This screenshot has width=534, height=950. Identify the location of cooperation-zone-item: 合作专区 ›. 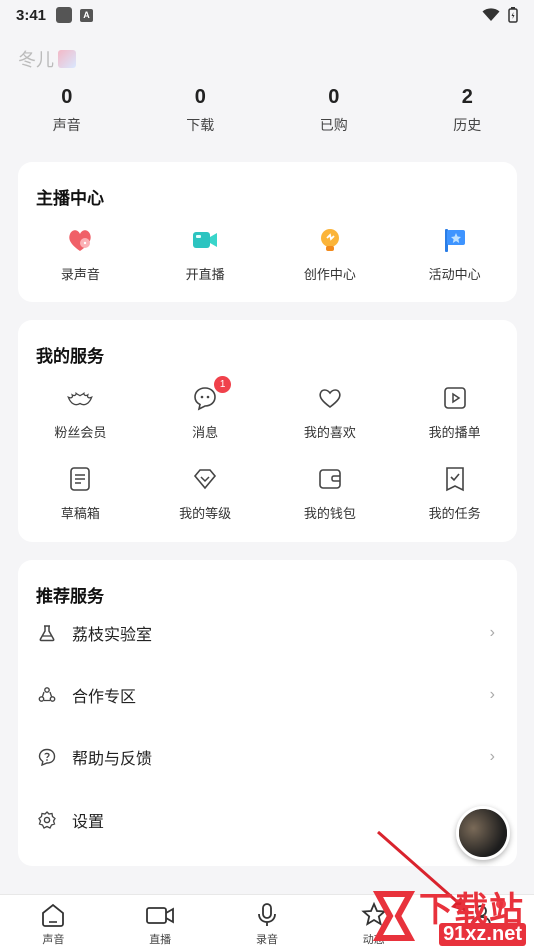
(267, 695).